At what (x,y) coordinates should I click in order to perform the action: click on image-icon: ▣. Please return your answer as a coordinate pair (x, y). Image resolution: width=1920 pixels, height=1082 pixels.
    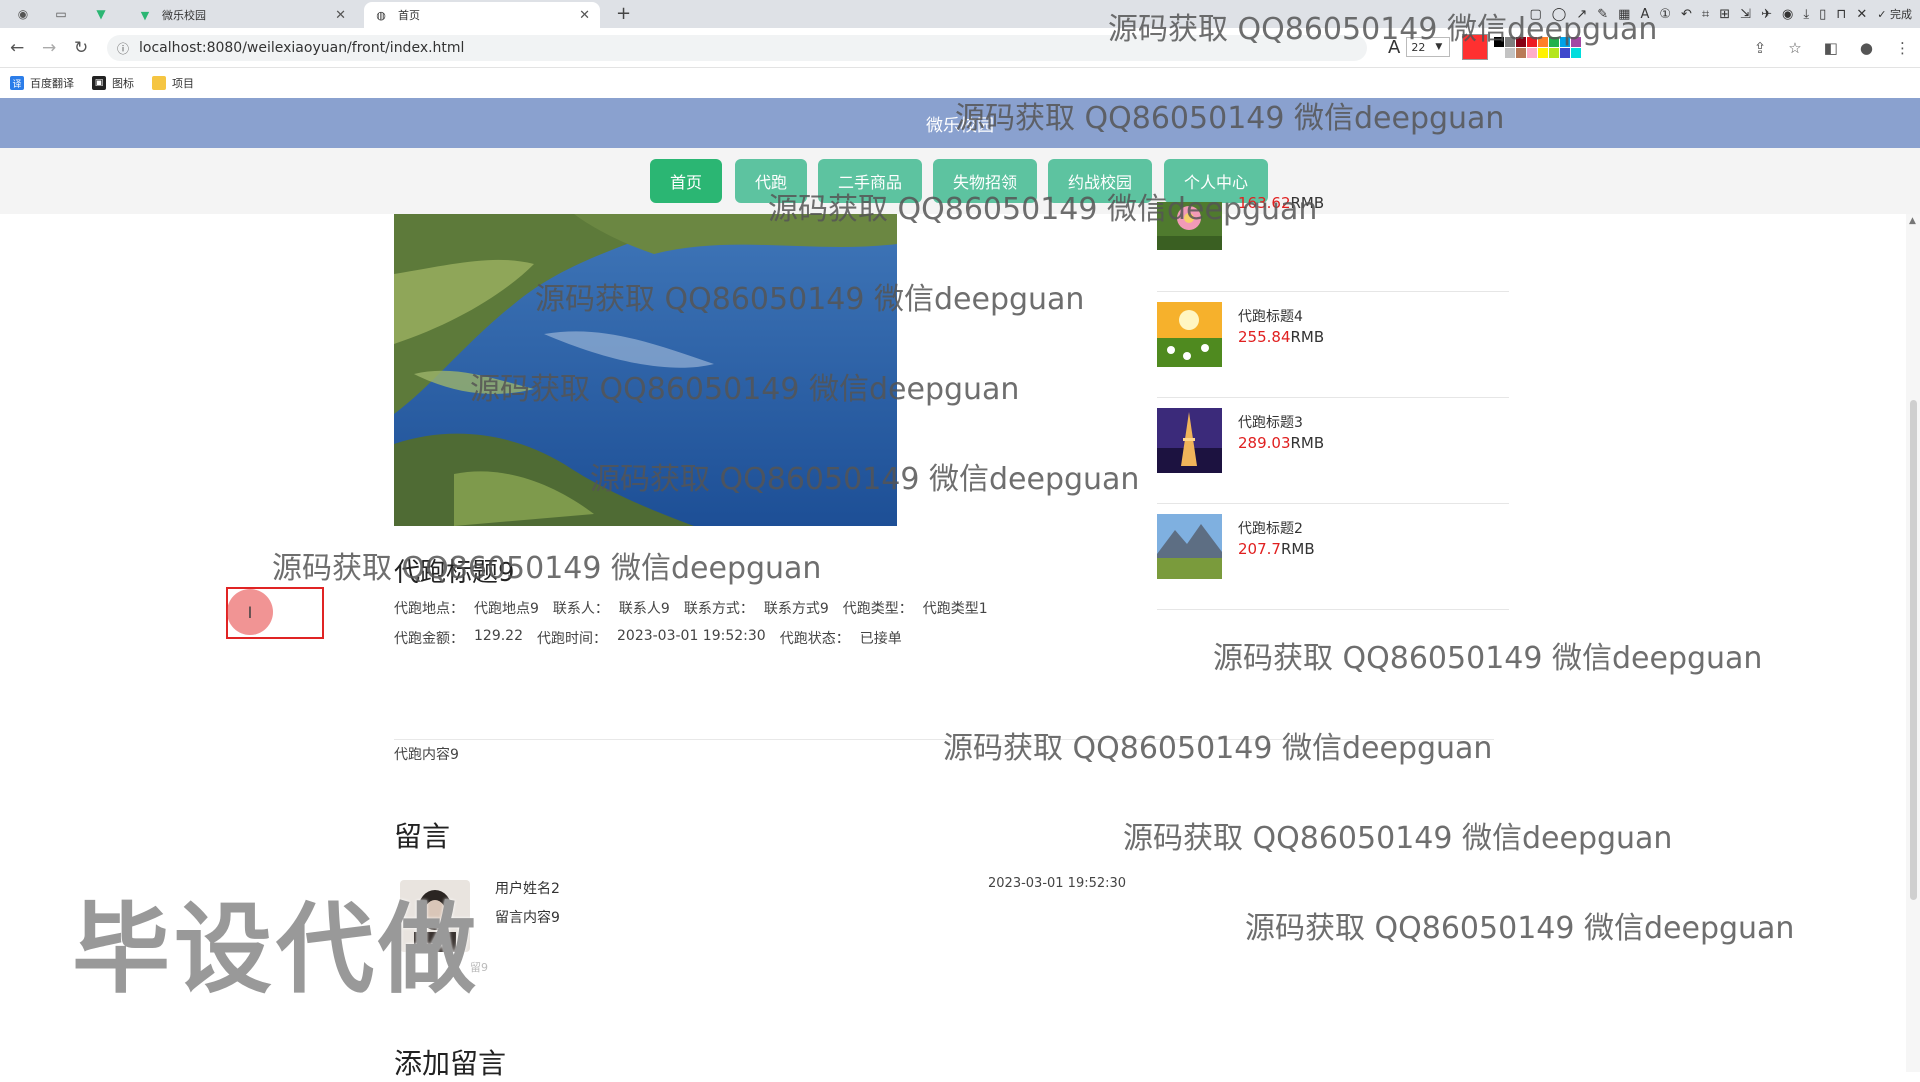
    Looking at the image, I should click on (99, 83).